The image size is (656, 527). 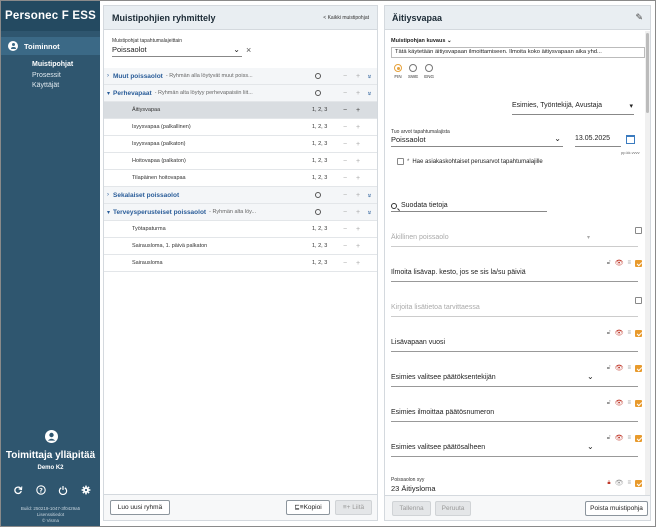 I want to click on sidebar-section-toiminnot: Toiminnot, so click(x=50, y=46).